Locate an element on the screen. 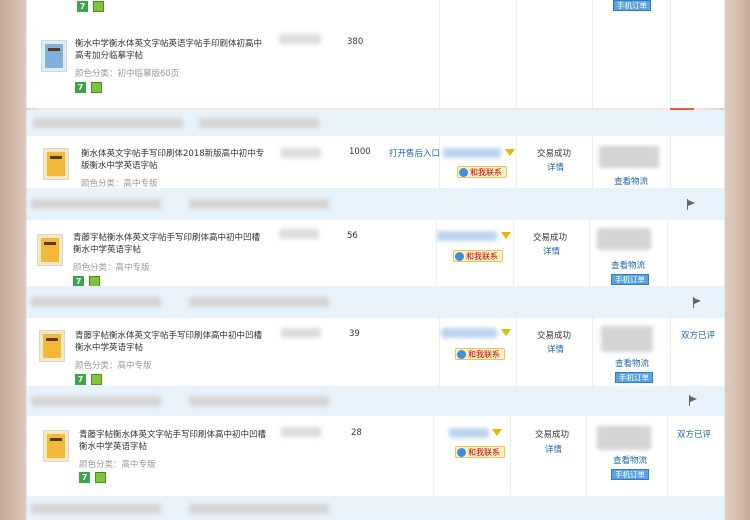 The width and height of the screenshot is (750, 520). product-color: 颜色分类：初中临摹版60页 is located at coordinates (127, 74).